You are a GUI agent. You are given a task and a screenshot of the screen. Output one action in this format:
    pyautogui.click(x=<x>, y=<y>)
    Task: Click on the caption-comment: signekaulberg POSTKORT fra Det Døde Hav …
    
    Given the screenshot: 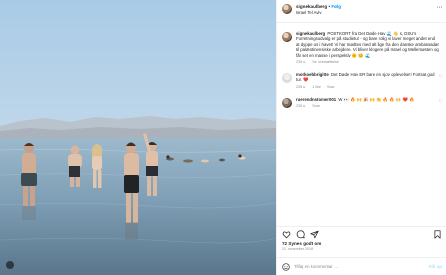 What is the action you would take?
    pyautogui.click(x=361, y=47)
    